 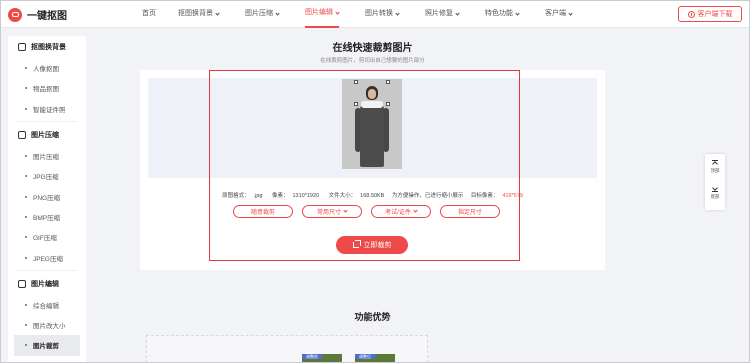 I want to click on nav-item-client: 客户端, so click(x=559, y=14).